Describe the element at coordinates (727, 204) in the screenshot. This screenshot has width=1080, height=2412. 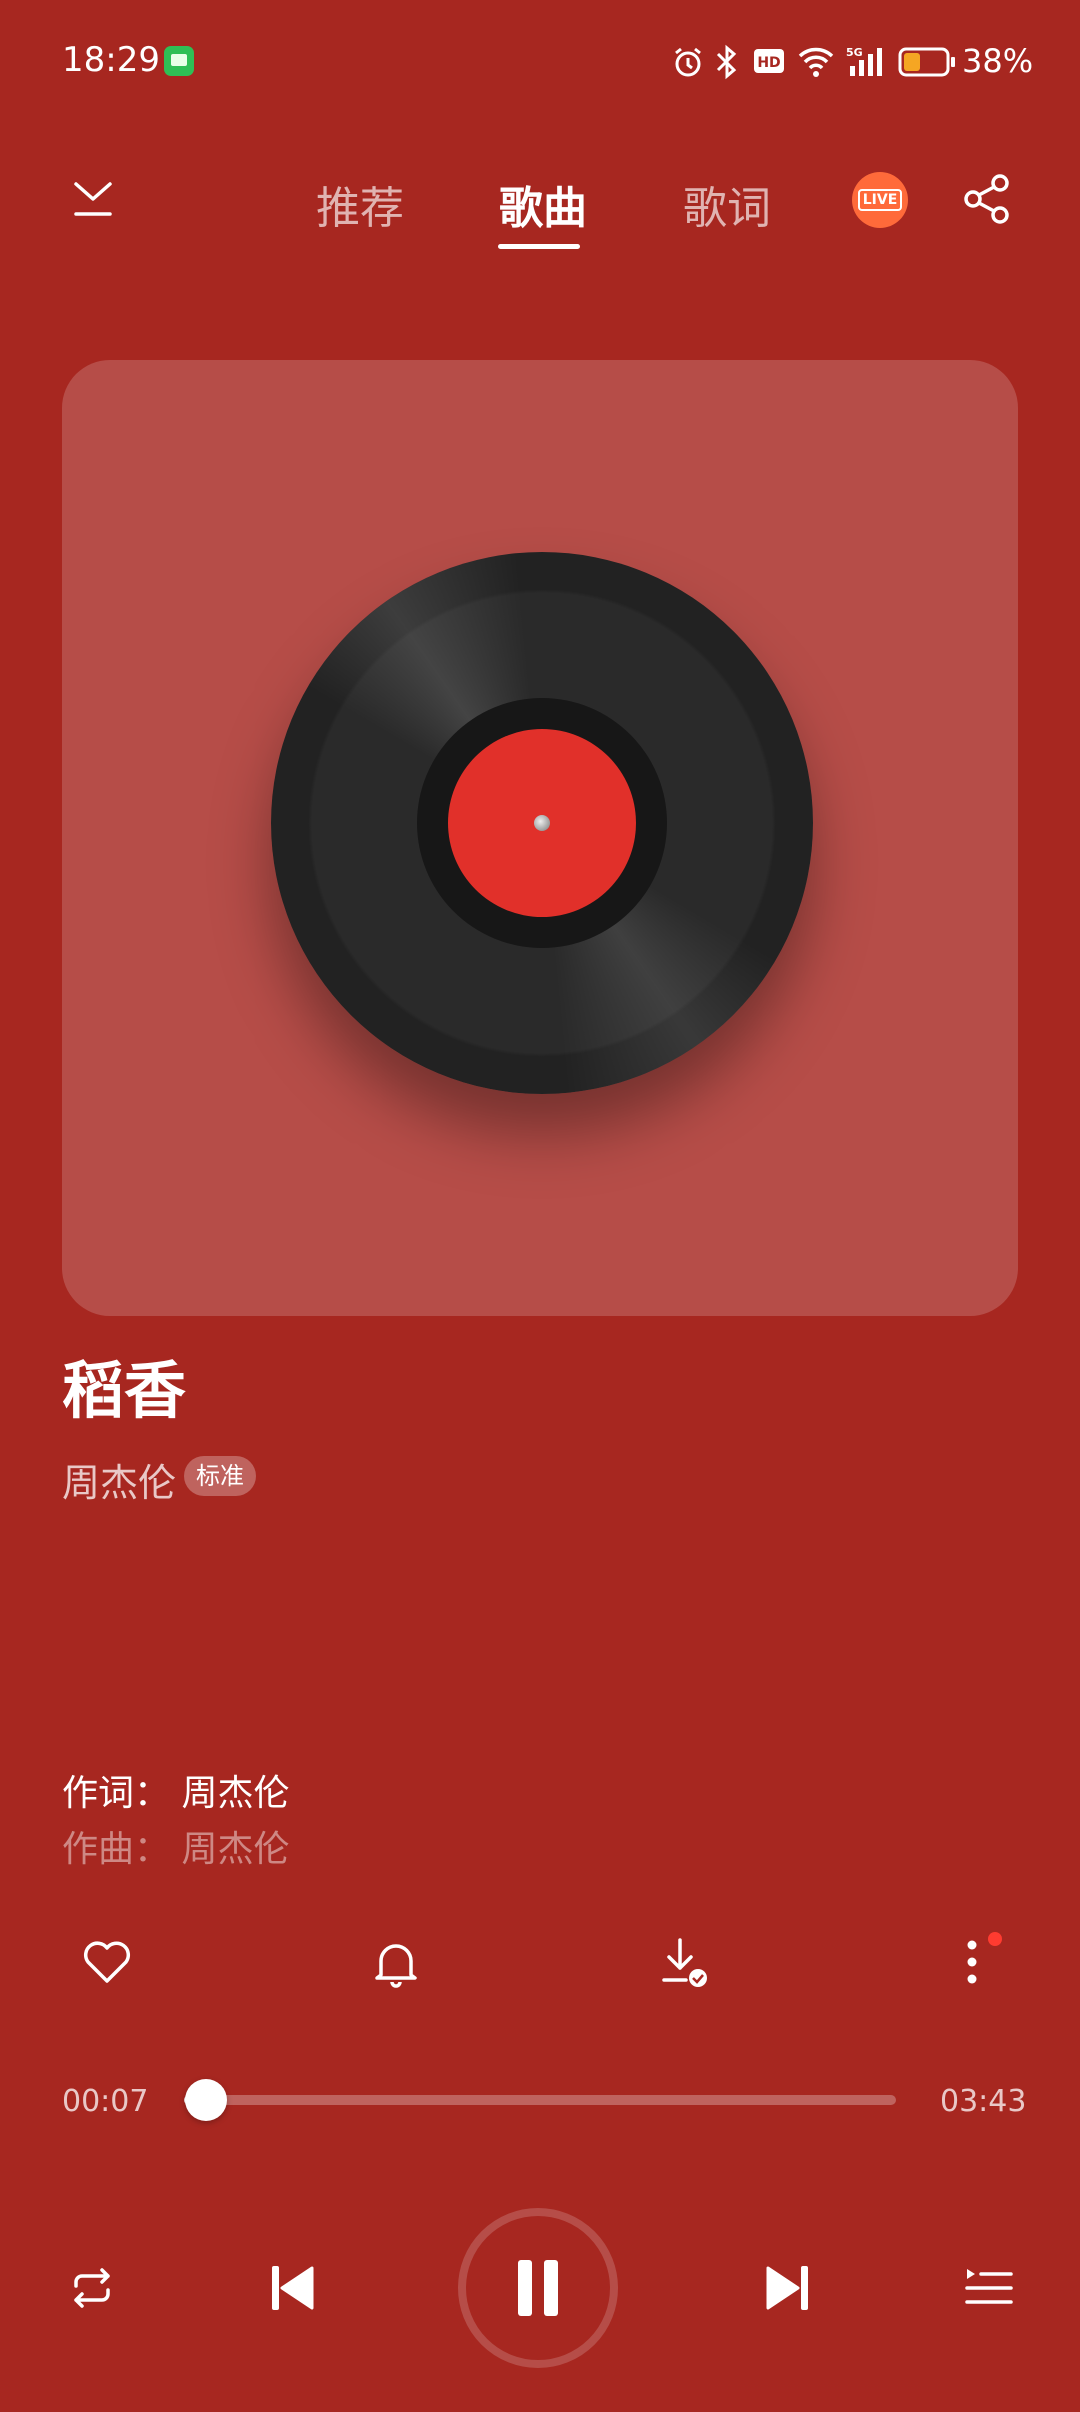
I see `tab-lyrics: 歌词` at that location.